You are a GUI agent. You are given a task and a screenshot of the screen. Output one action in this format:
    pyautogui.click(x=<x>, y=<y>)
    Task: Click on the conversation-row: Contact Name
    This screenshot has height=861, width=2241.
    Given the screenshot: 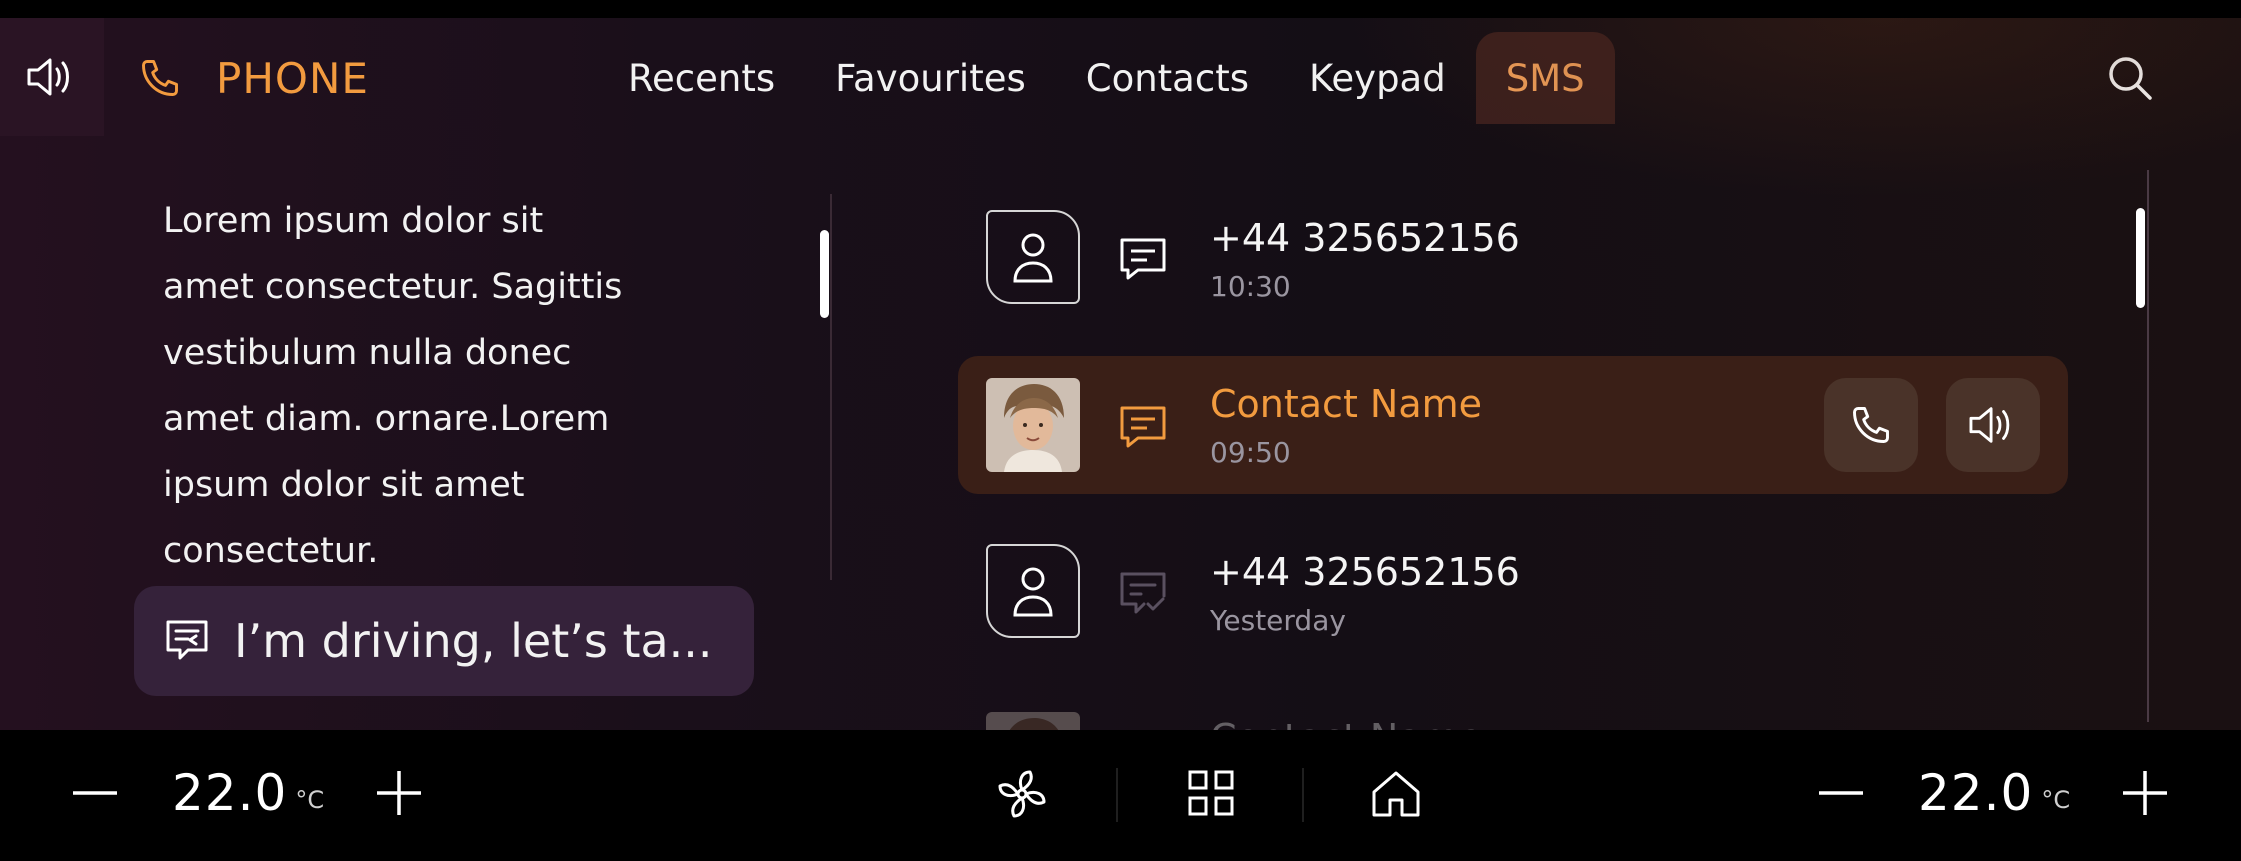 What is the action you would take?
    pyautogui.click(x=1513, y=710)
    